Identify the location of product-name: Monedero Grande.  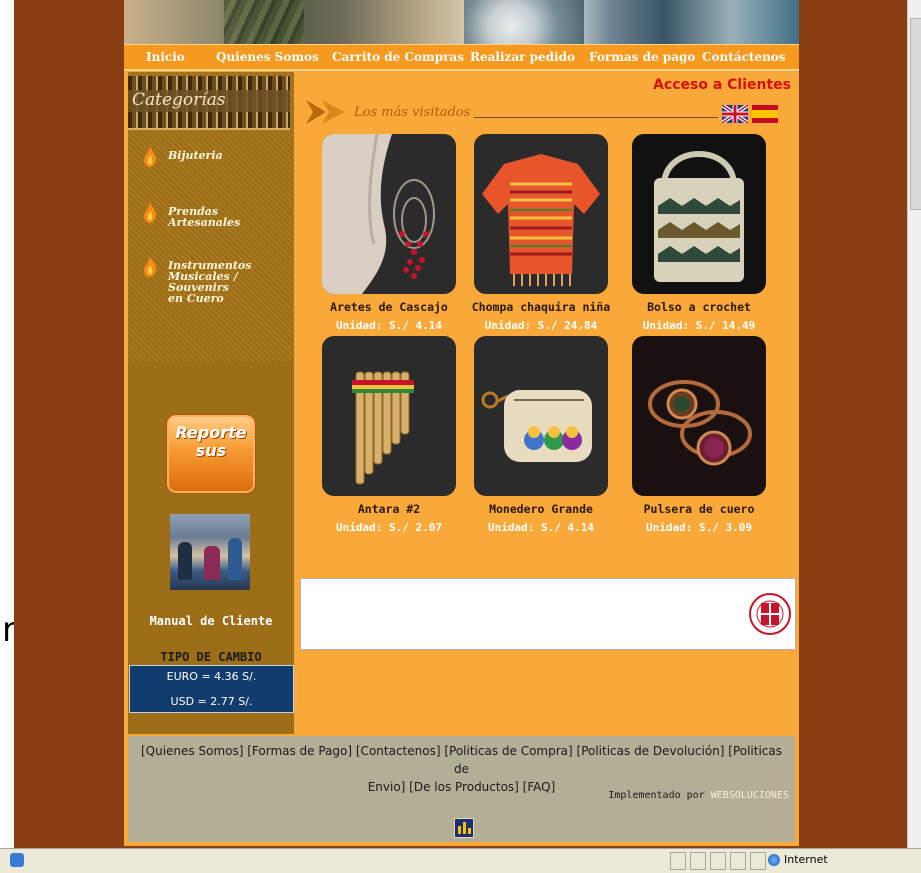
(541, 509).